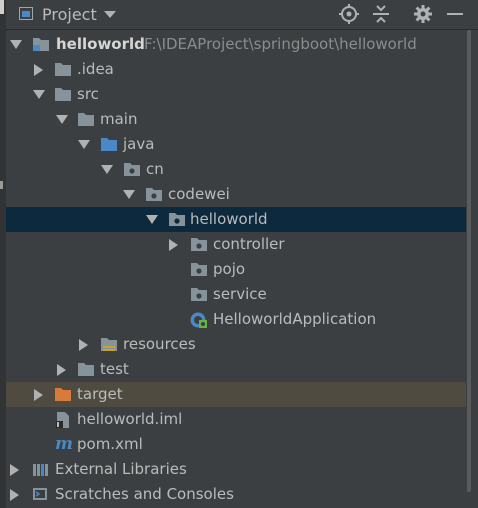 The image size is (478, 508). What do you see at coordinates (236, 394) in the screenshot?
I see `tree-item-target: target` at bounding box center [236, 394].